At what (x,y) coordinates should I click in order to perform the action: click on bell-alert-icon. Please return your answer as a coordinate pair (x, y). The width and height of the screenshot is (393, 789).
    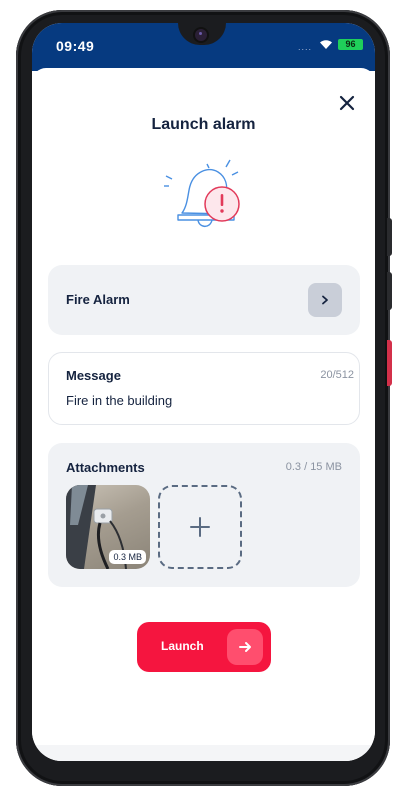
    Looking at the image, I should click on (202, 193).